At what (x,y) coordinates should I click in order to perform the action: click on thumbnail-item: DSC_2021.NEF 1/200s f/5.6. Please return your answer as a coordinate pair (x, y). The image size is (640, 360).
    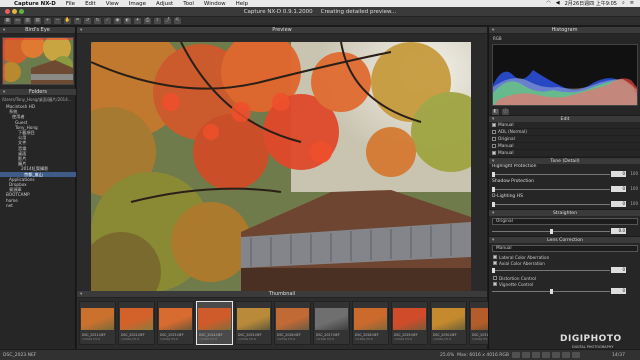
    Looking at the image, I should click on (97, 323).